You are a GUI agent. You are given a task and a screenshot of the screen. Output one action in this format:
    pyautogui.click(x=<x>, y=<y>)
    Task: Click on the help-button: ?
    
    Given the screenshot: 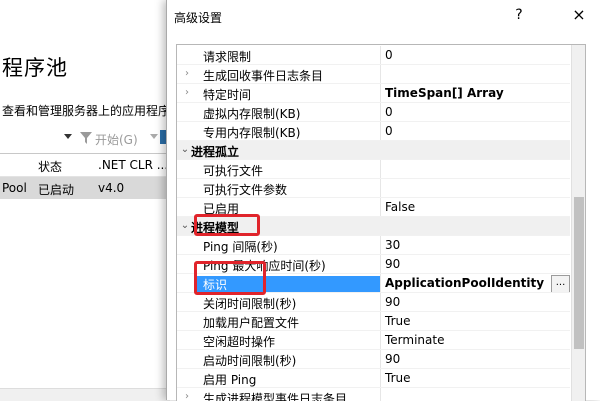 What is the action you would take?
    pyautogui.click(x=519, y=17)
    